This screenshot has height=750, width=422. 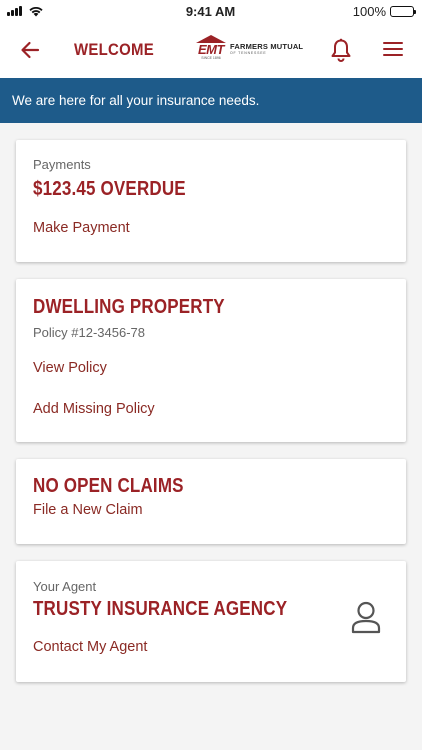 I want to click on status-right: 100%, so click(x=355, y=11).